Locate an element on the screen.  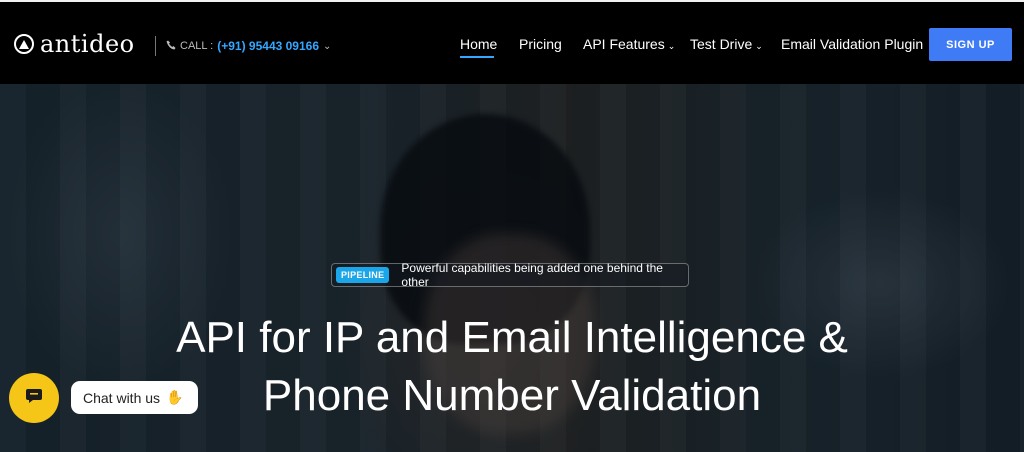
nav-divider is located at coordinates (155, 46).